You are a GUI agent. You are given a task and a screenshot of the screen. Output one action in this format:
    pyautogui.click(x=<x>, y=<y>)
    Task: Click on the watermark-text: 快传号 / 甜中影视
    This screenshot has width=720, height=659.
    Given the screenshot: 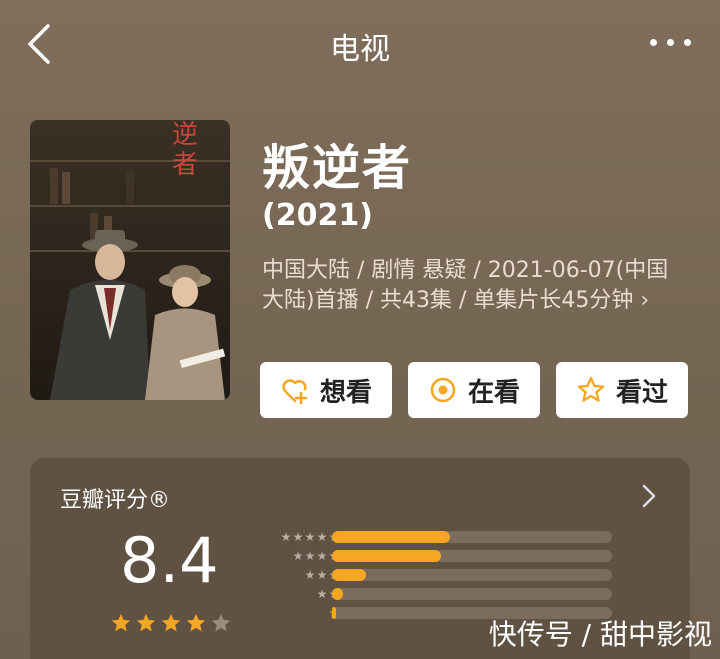 What is the action you would take?
    pyautogui.click(x=600, y=634)
    